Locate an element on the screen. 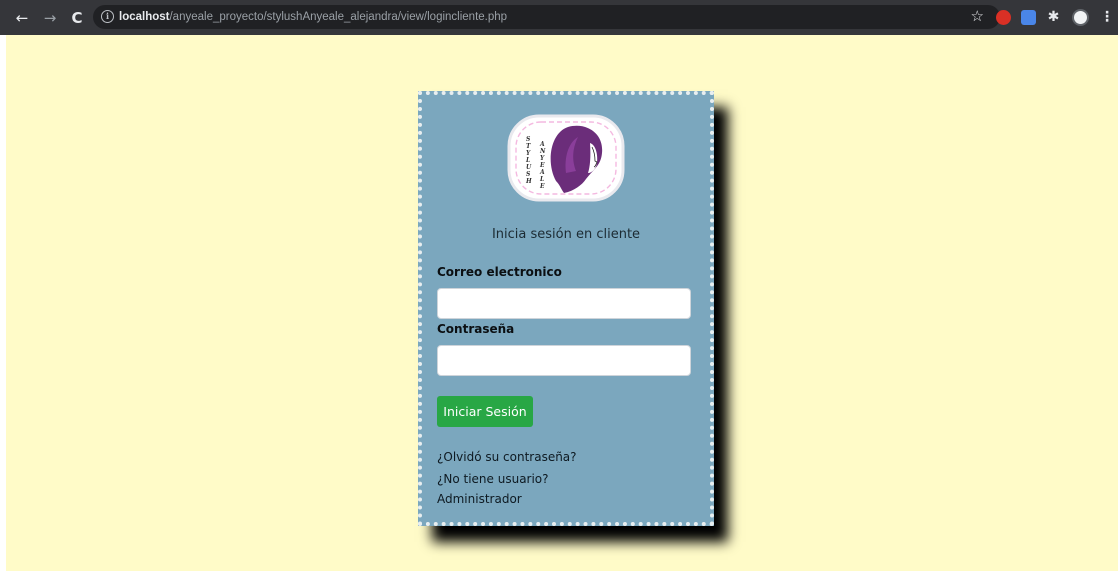  reload-icon: C is located at coordinates (77, 18).